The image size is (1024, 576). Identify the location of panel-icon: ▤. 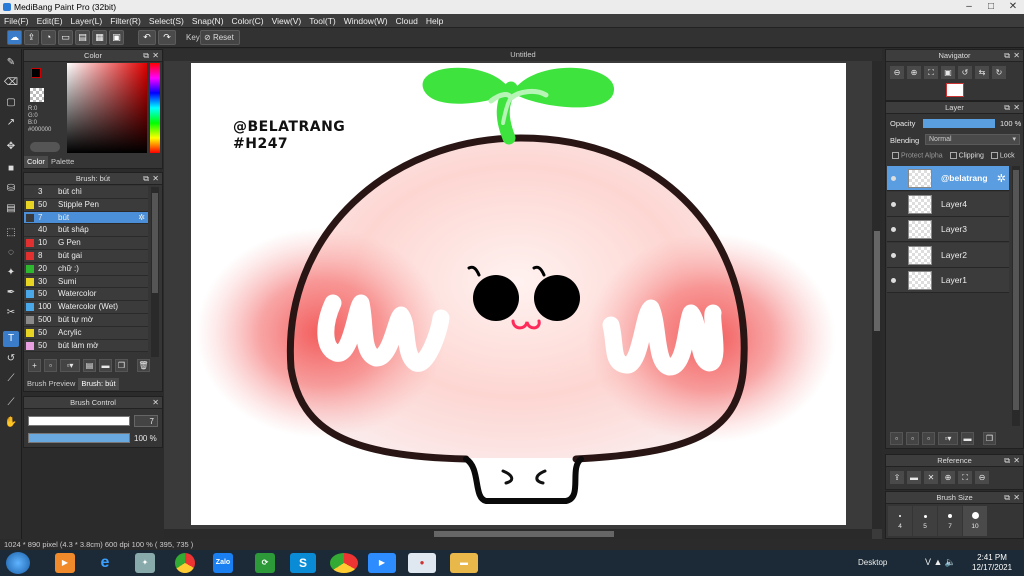
(82, 37).